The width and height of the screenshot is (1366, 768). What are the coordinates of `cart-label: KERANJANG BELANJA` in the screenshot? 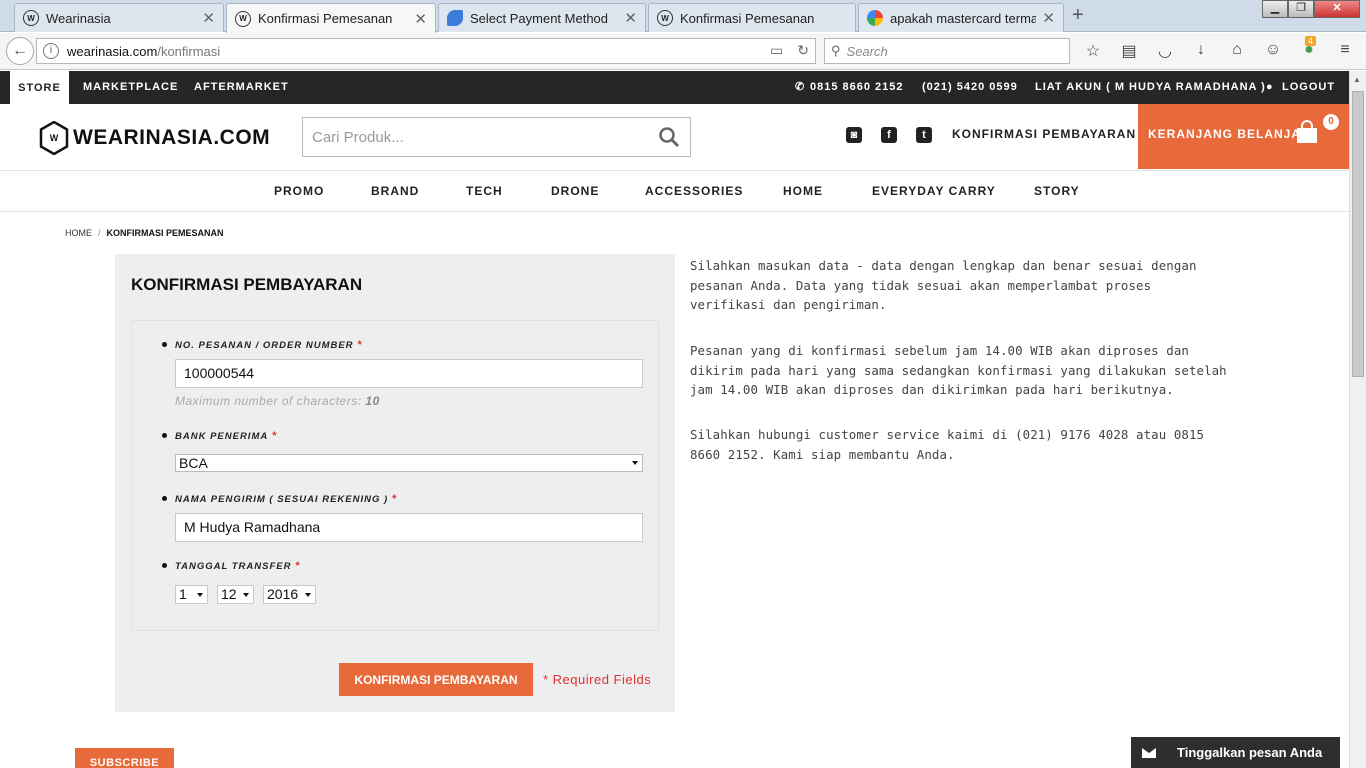 It's located at (1225, 134).